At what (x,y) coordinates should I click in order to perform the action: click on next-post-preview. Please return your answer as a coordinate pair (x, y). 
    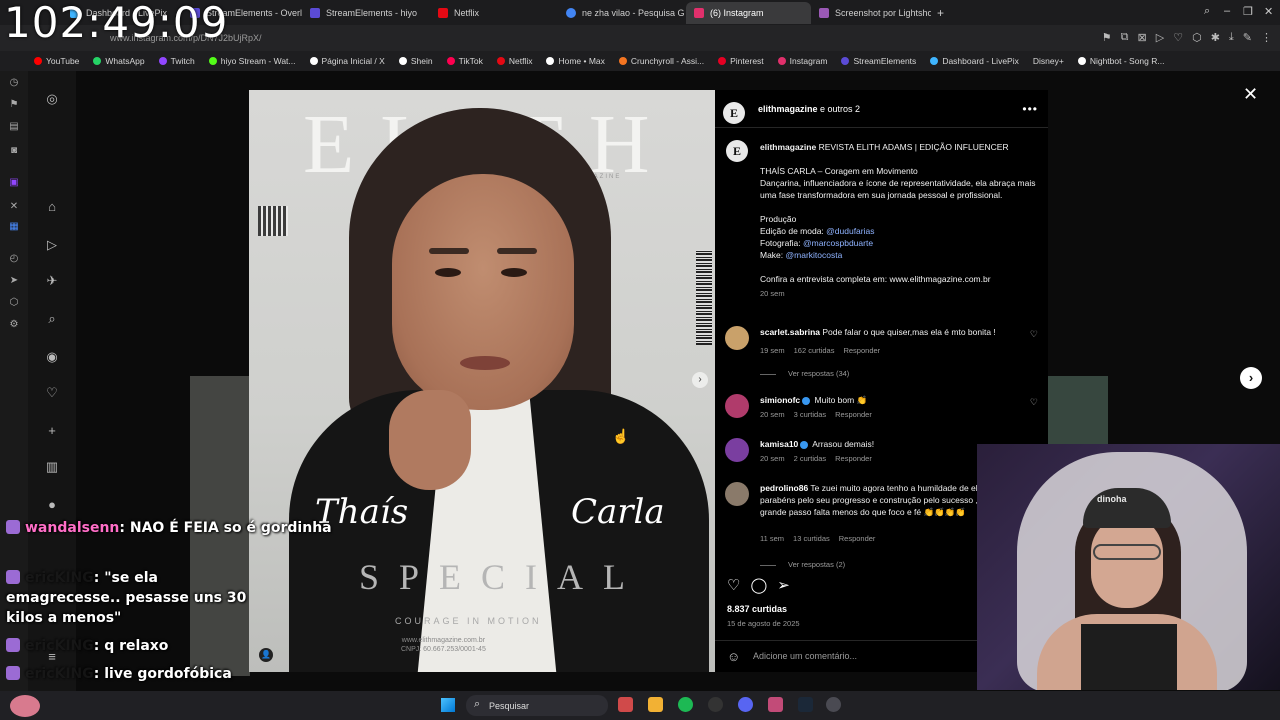
    Looking at the image, I should click on (1078, 411).